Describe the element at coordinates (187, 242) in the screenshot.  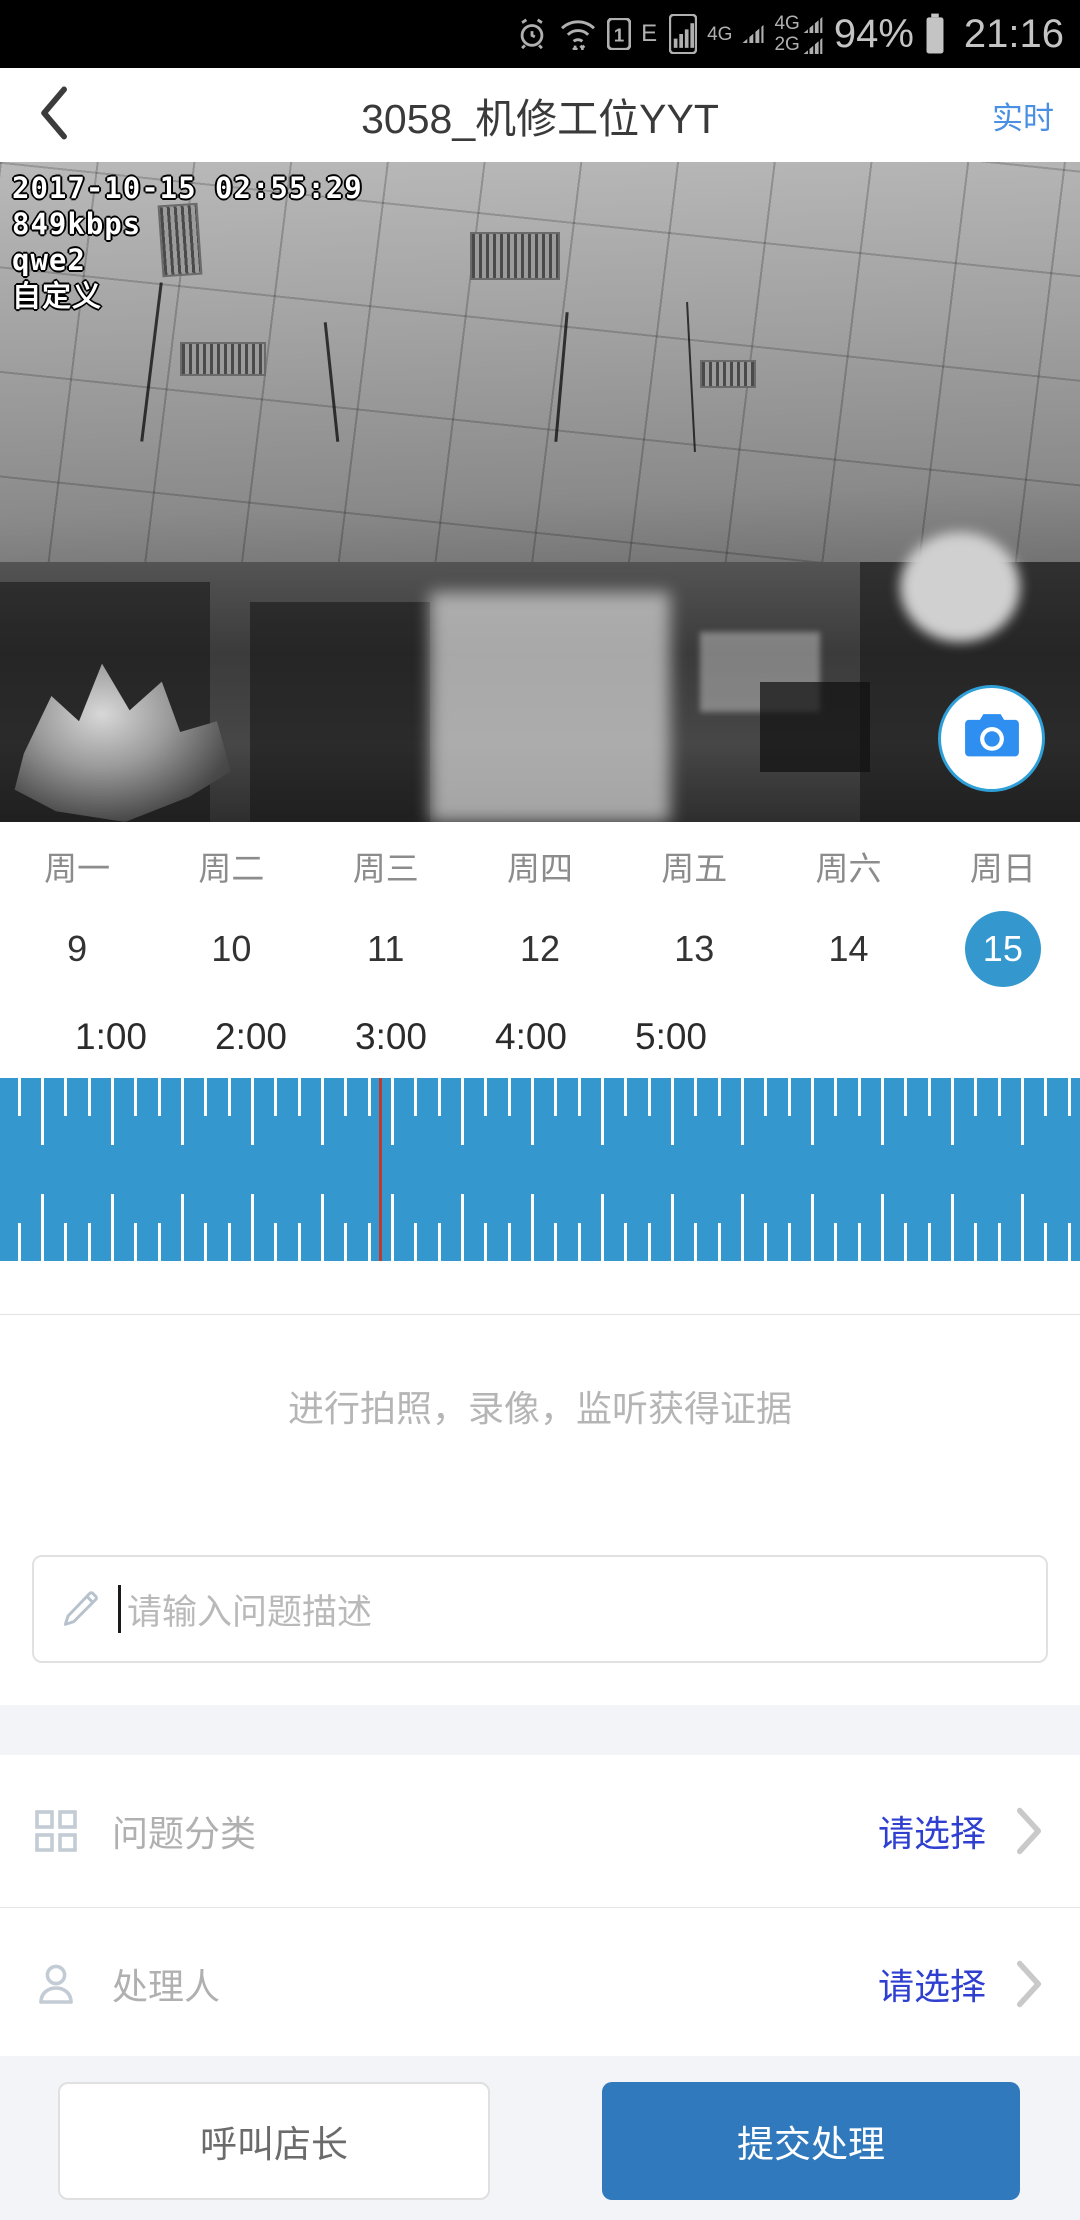
I see `video-overlay-text: 2017-10-15 02:55:29 849kbps qwe2 自定义` at that location.